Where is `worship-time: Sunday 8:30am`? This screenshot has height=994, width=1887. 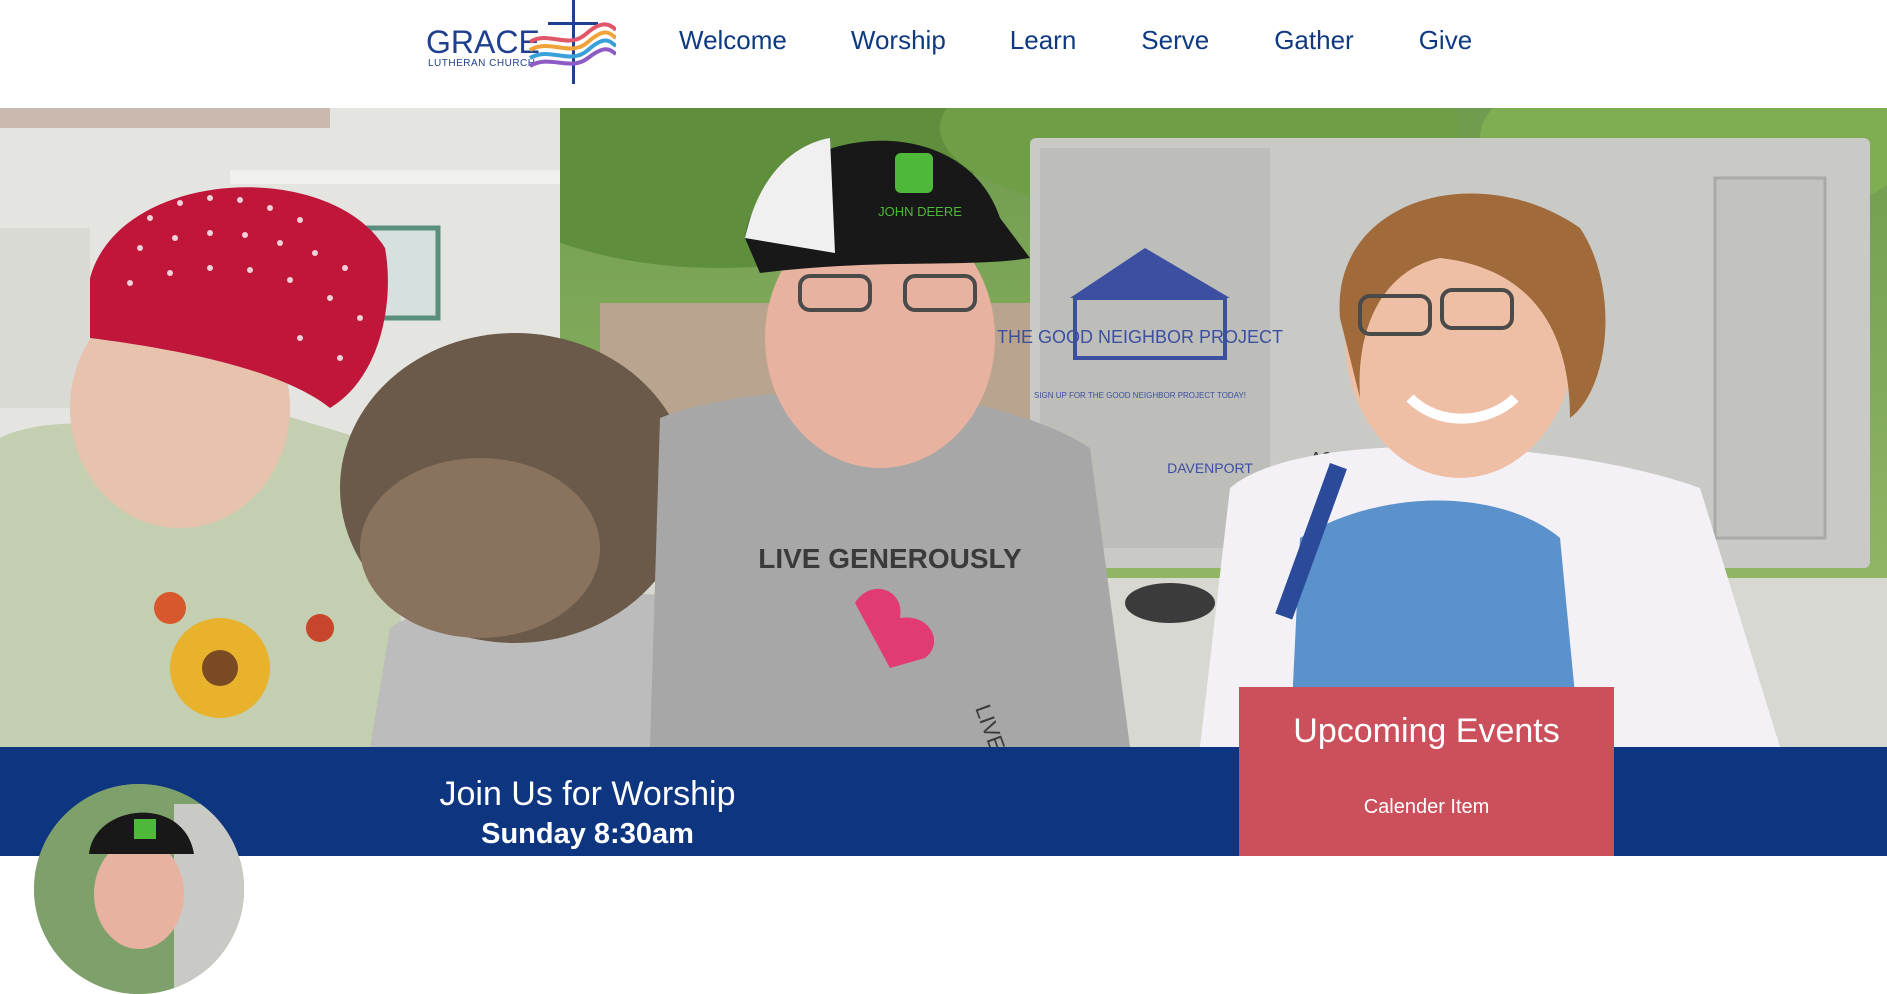 worship-time: Sunday 8:30am is located at coordinates (587, 834).